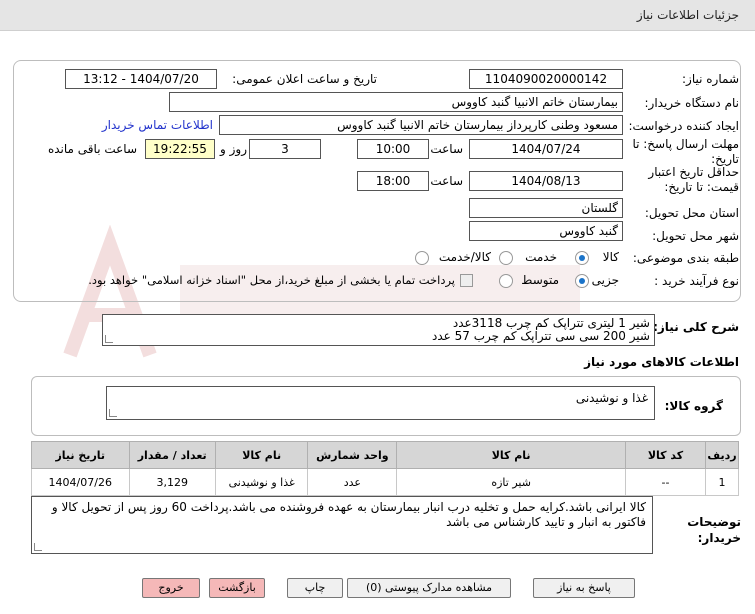 Image resolution: width=755 pixels, height=614 pixels. What do you see at coordinates (541, 257) in the screenshot?
I see `category-option-service: خدمت` at bounding box center [541, 257].